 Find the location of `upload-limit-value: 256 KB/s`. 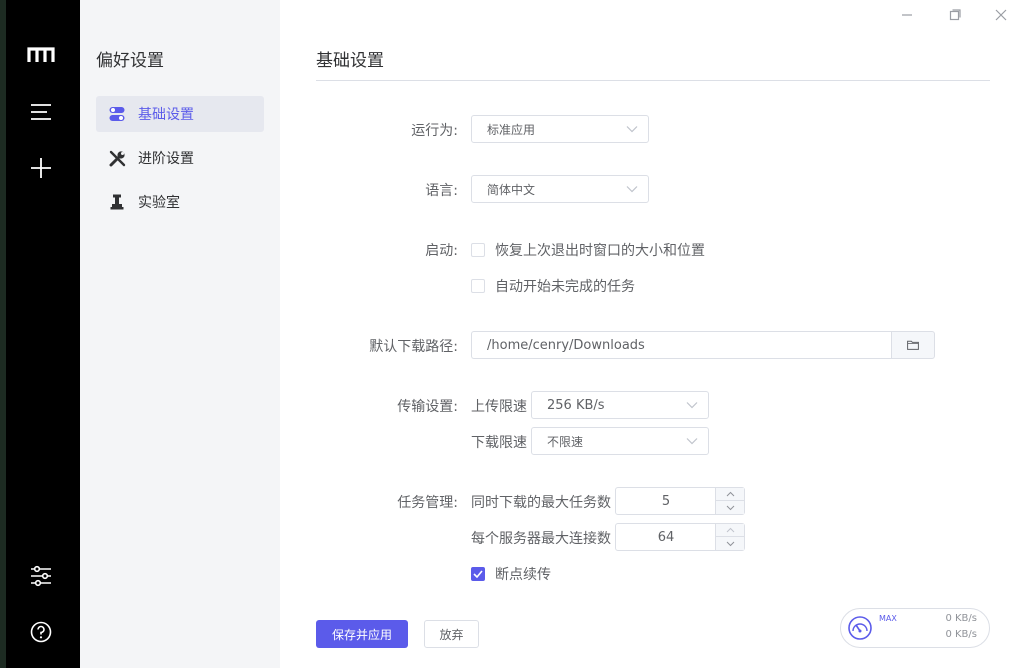

upload-limit-value: 256 KB/s is located at coordinates (576, 405).